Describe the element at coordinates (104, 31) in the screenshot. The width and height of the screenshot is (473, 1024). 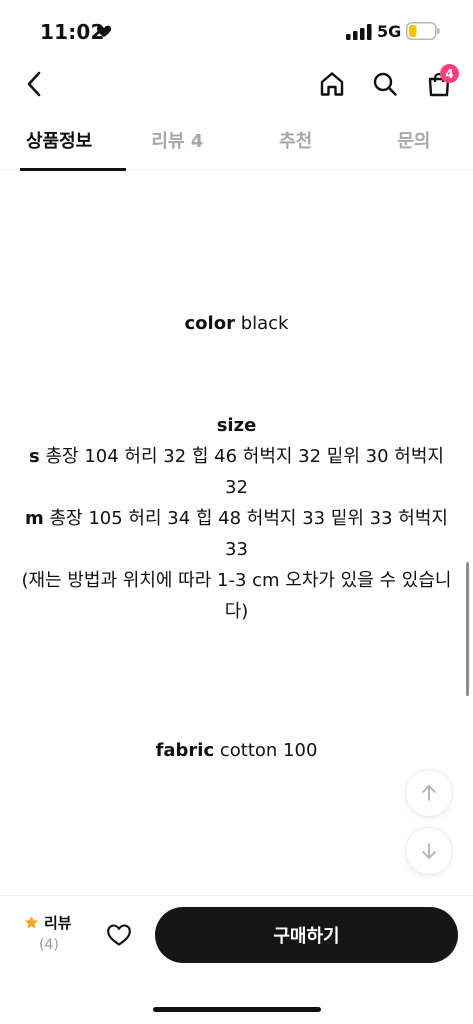
I see `heart-icon` at that location.